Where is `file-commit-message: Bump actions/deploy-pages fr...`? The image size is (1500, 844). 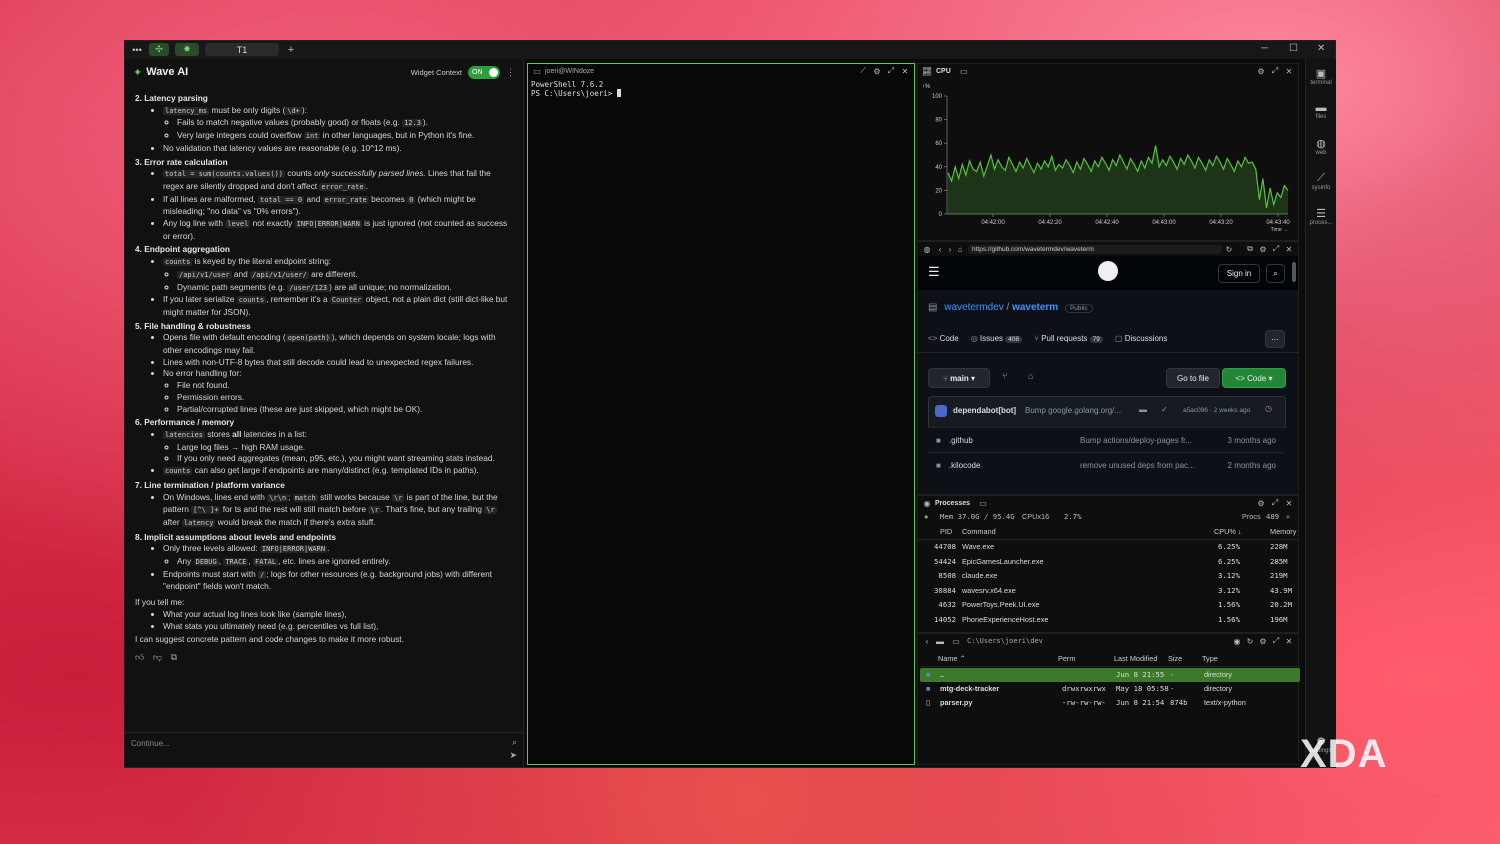
file-commit-message: Bump actions/deploy-pages fr... is located at coordinates (1136, 440).